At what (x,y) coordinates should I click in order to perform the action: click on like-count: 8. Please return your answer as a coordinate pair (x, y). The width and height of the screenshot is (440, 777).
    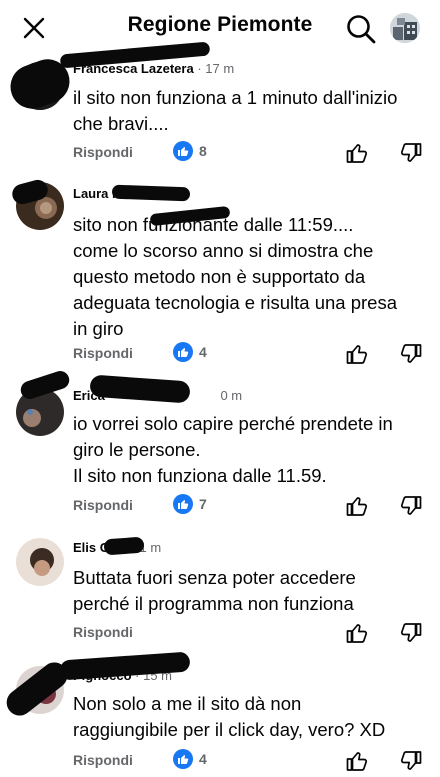
    Looking at the image, I should click on (190, 151).